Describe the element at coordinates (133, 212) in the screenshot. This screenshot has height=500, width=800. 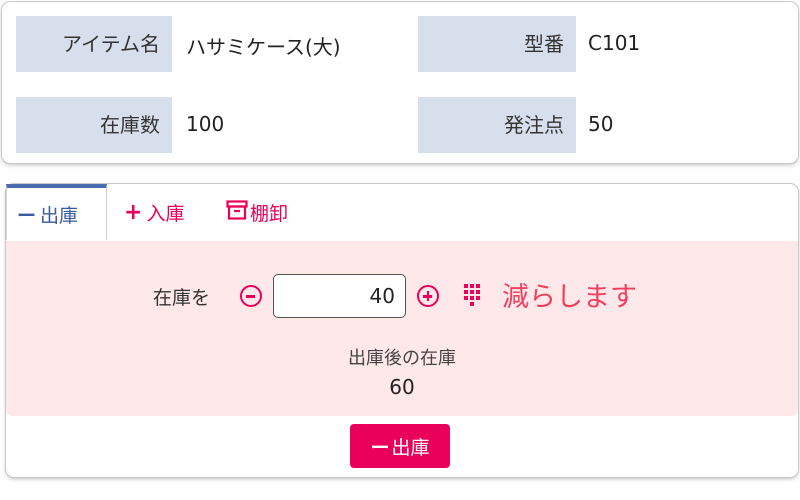
I see `plus-icon: +` at that location.